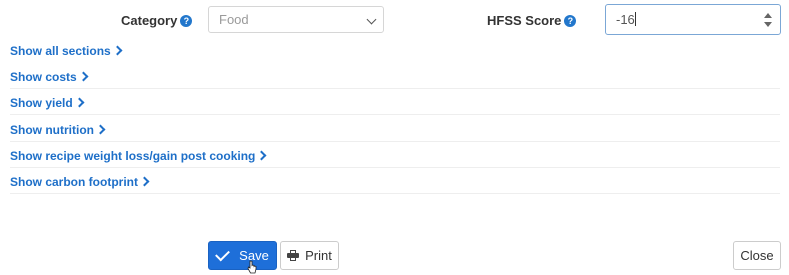  I want to click on text-caret, so click(635, 19).